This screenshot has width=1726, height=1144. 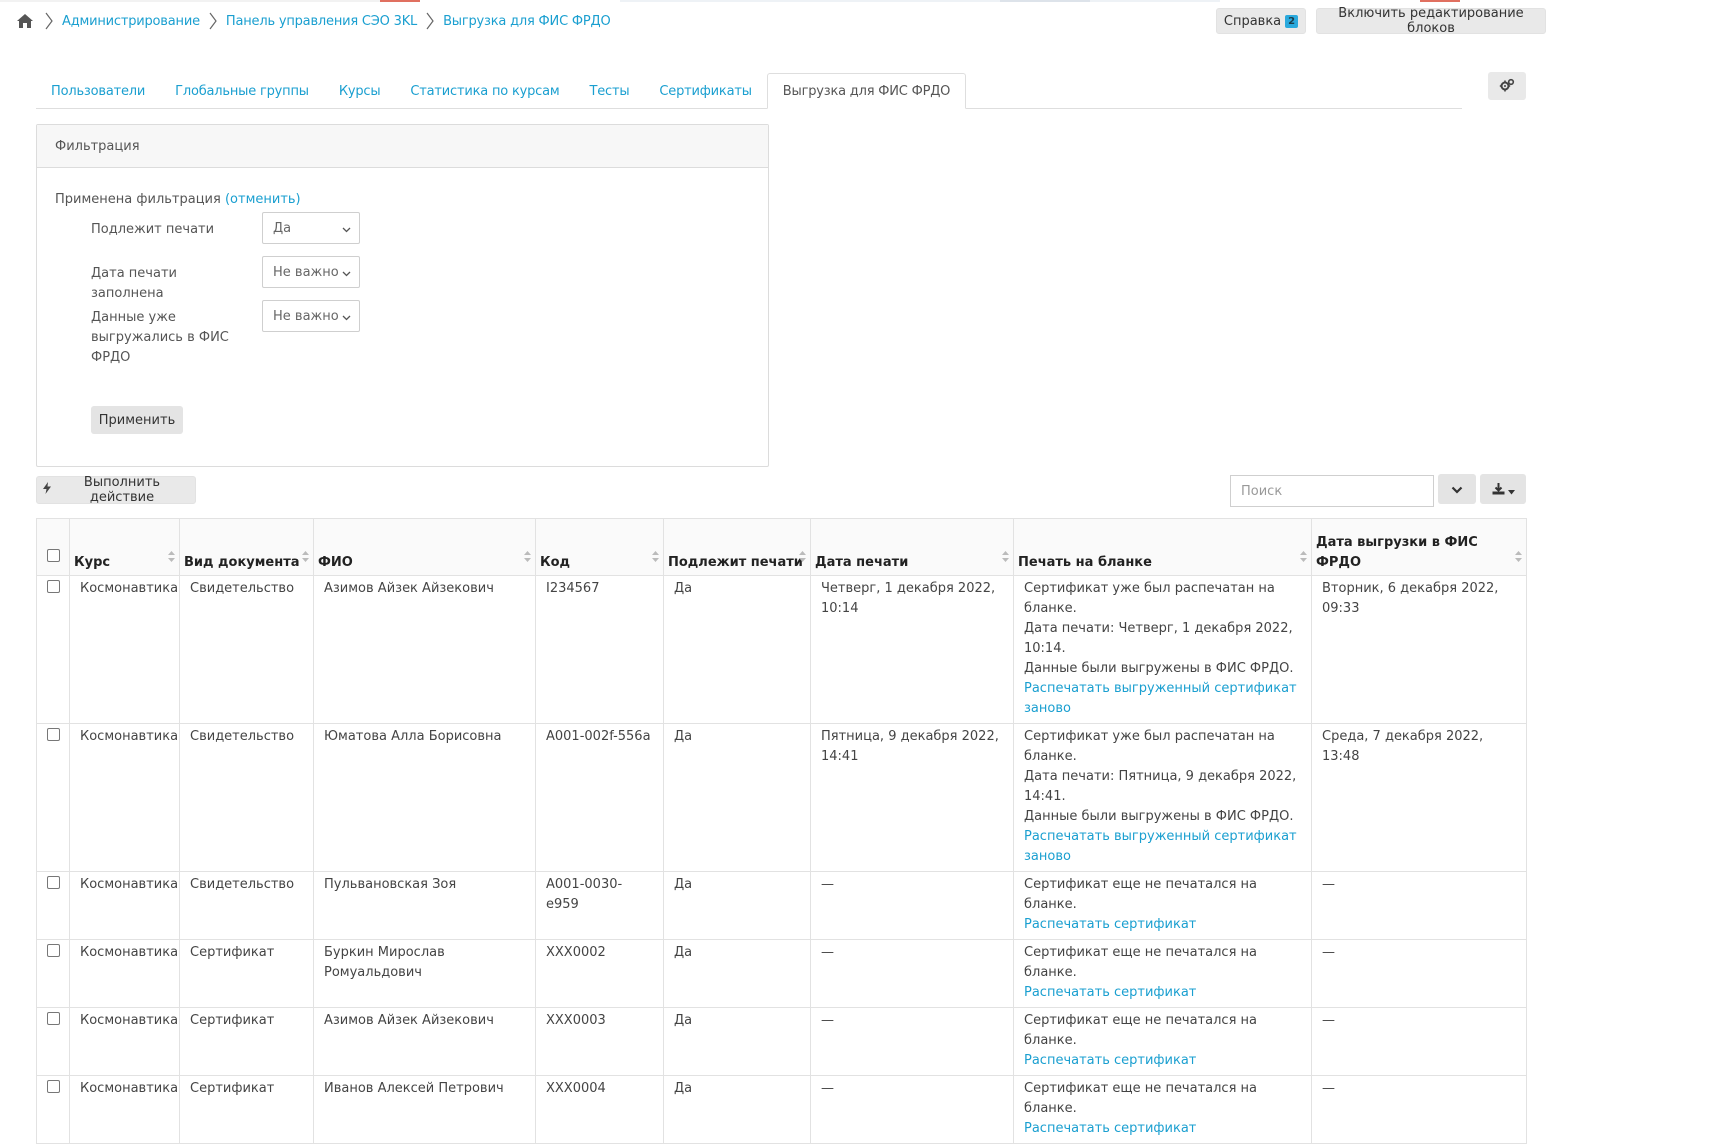 I want to click on cell-print-date: —, so click(x=912, y=905).